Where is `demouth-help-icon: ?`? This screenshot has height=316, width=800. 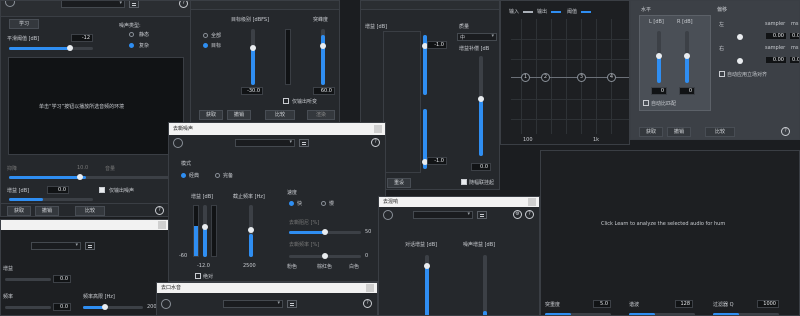 demouth-help-icon: ? is located at coordinates (367, 303).